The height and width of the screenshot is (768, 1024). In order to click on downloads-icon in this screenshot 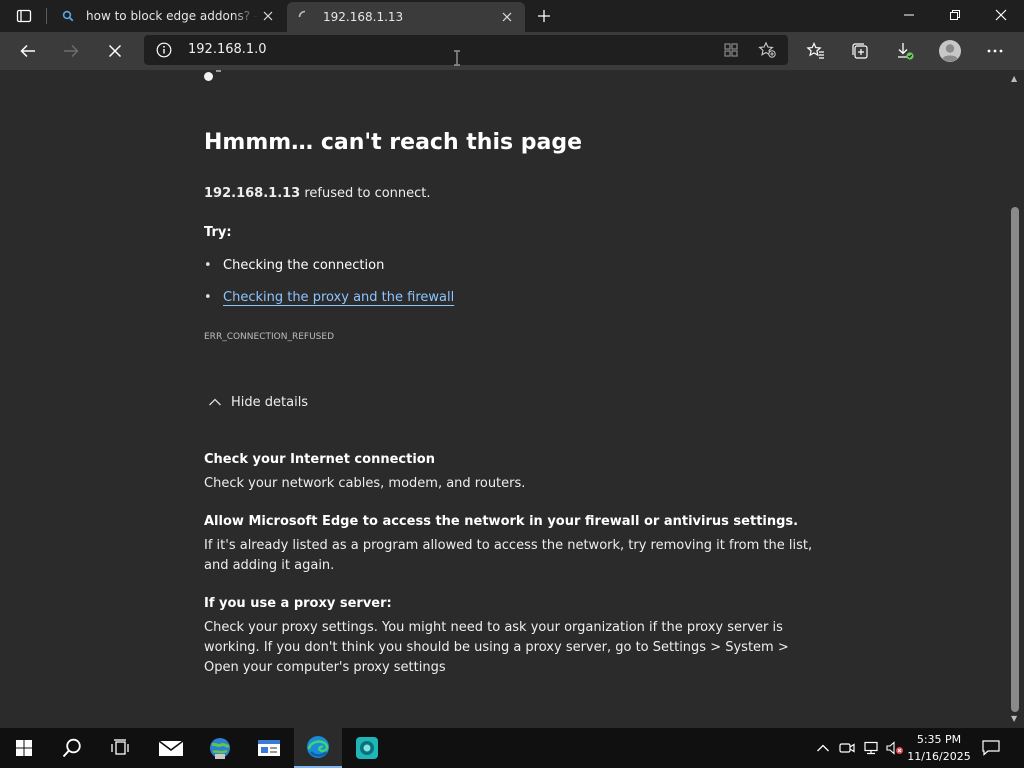, I will do `click(905, 51)`.